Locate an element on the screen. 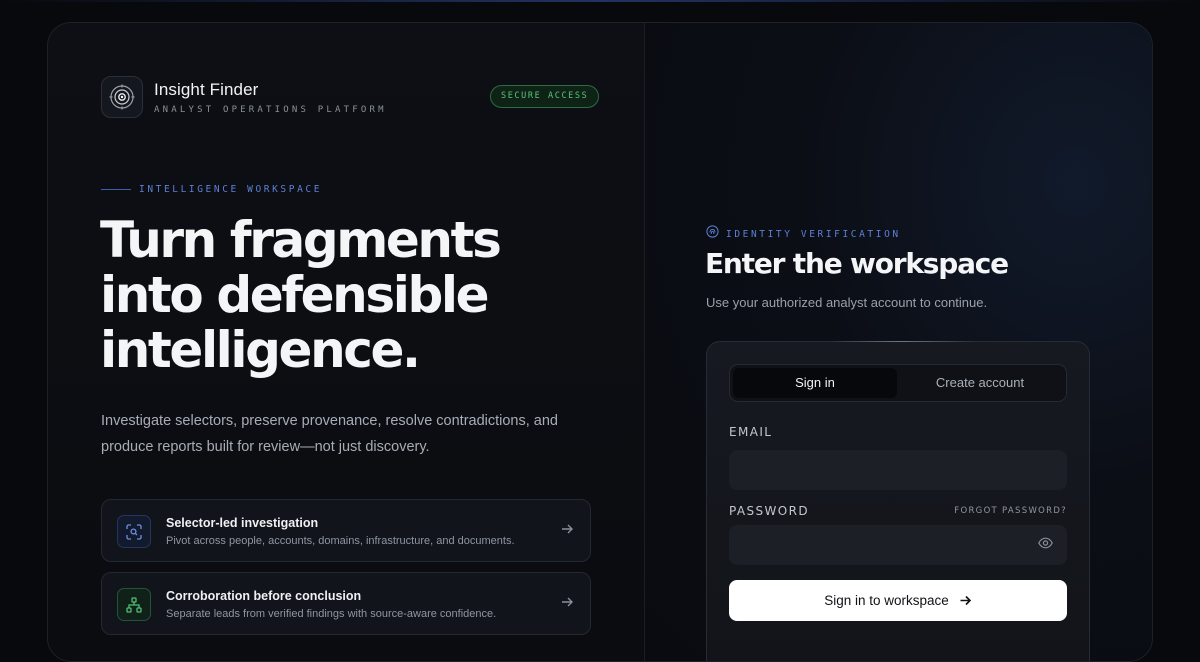 This screenshot has width=1200, height=662. hero-kicker: INTELLIGENCE WORKSPACE is located at coordinates (211, 189).